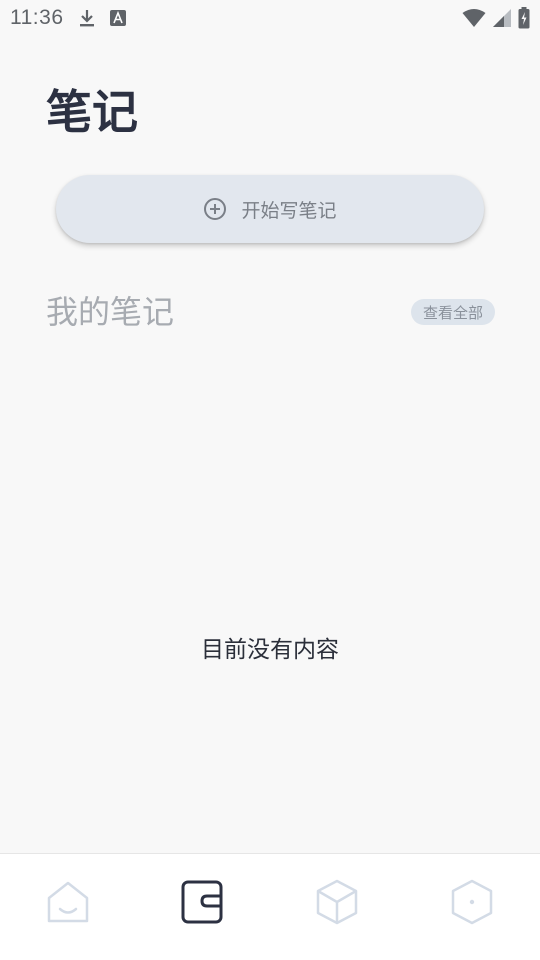  Describe the element at coordinates (270, 18) in the screenshot. I see `status-bar: 11:36` at that location.